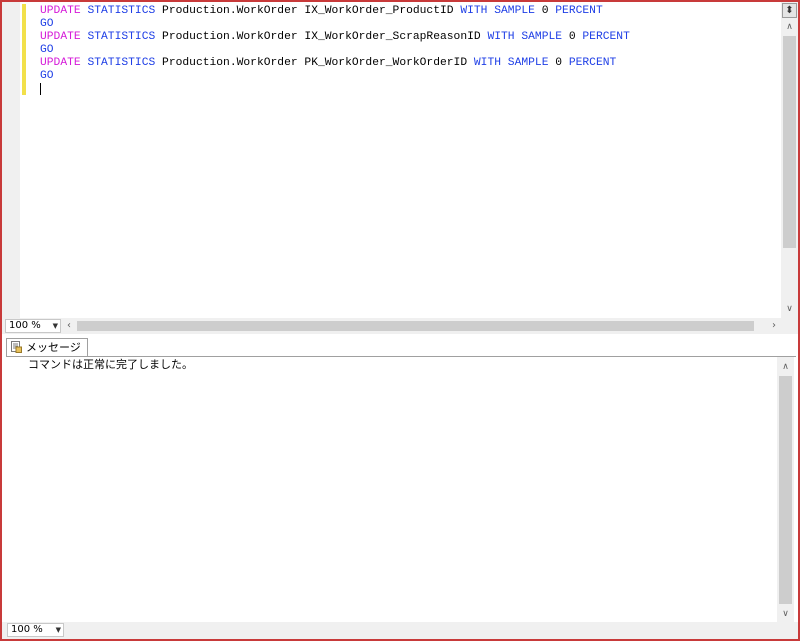 The width and height of the screenshot is (800, 641). I want to click on split-view-icon: ⬍, so click(789, 10).